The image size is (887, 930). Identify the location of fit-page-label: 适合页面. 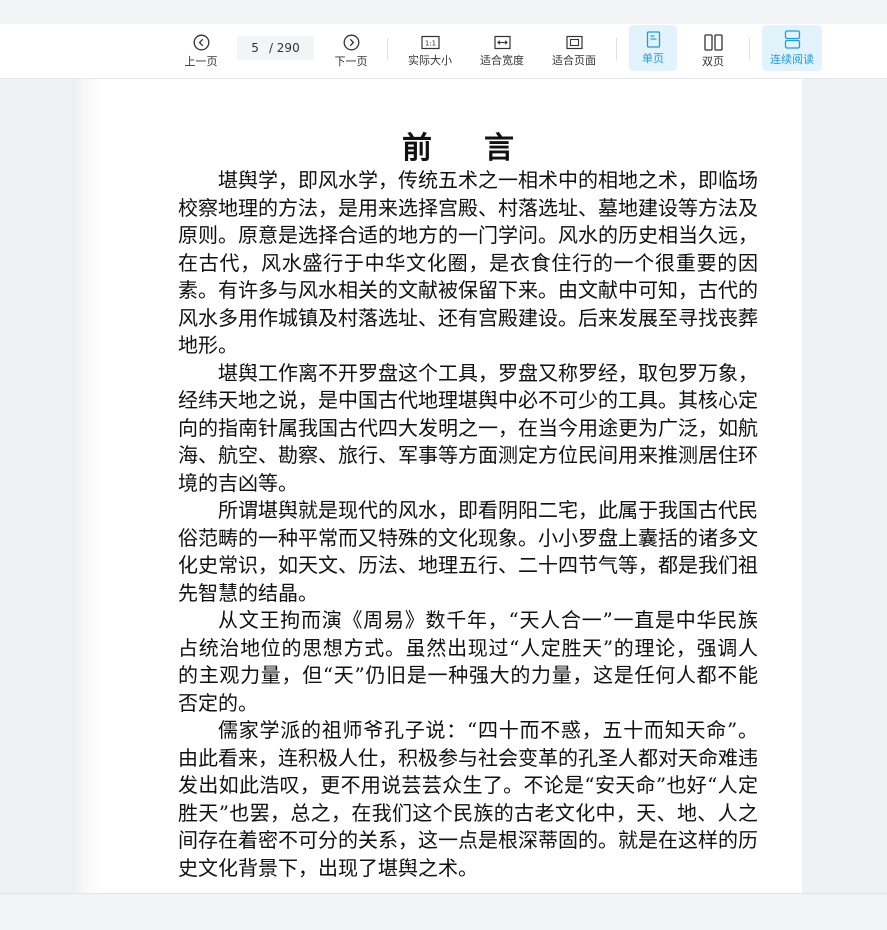
(574, 60).